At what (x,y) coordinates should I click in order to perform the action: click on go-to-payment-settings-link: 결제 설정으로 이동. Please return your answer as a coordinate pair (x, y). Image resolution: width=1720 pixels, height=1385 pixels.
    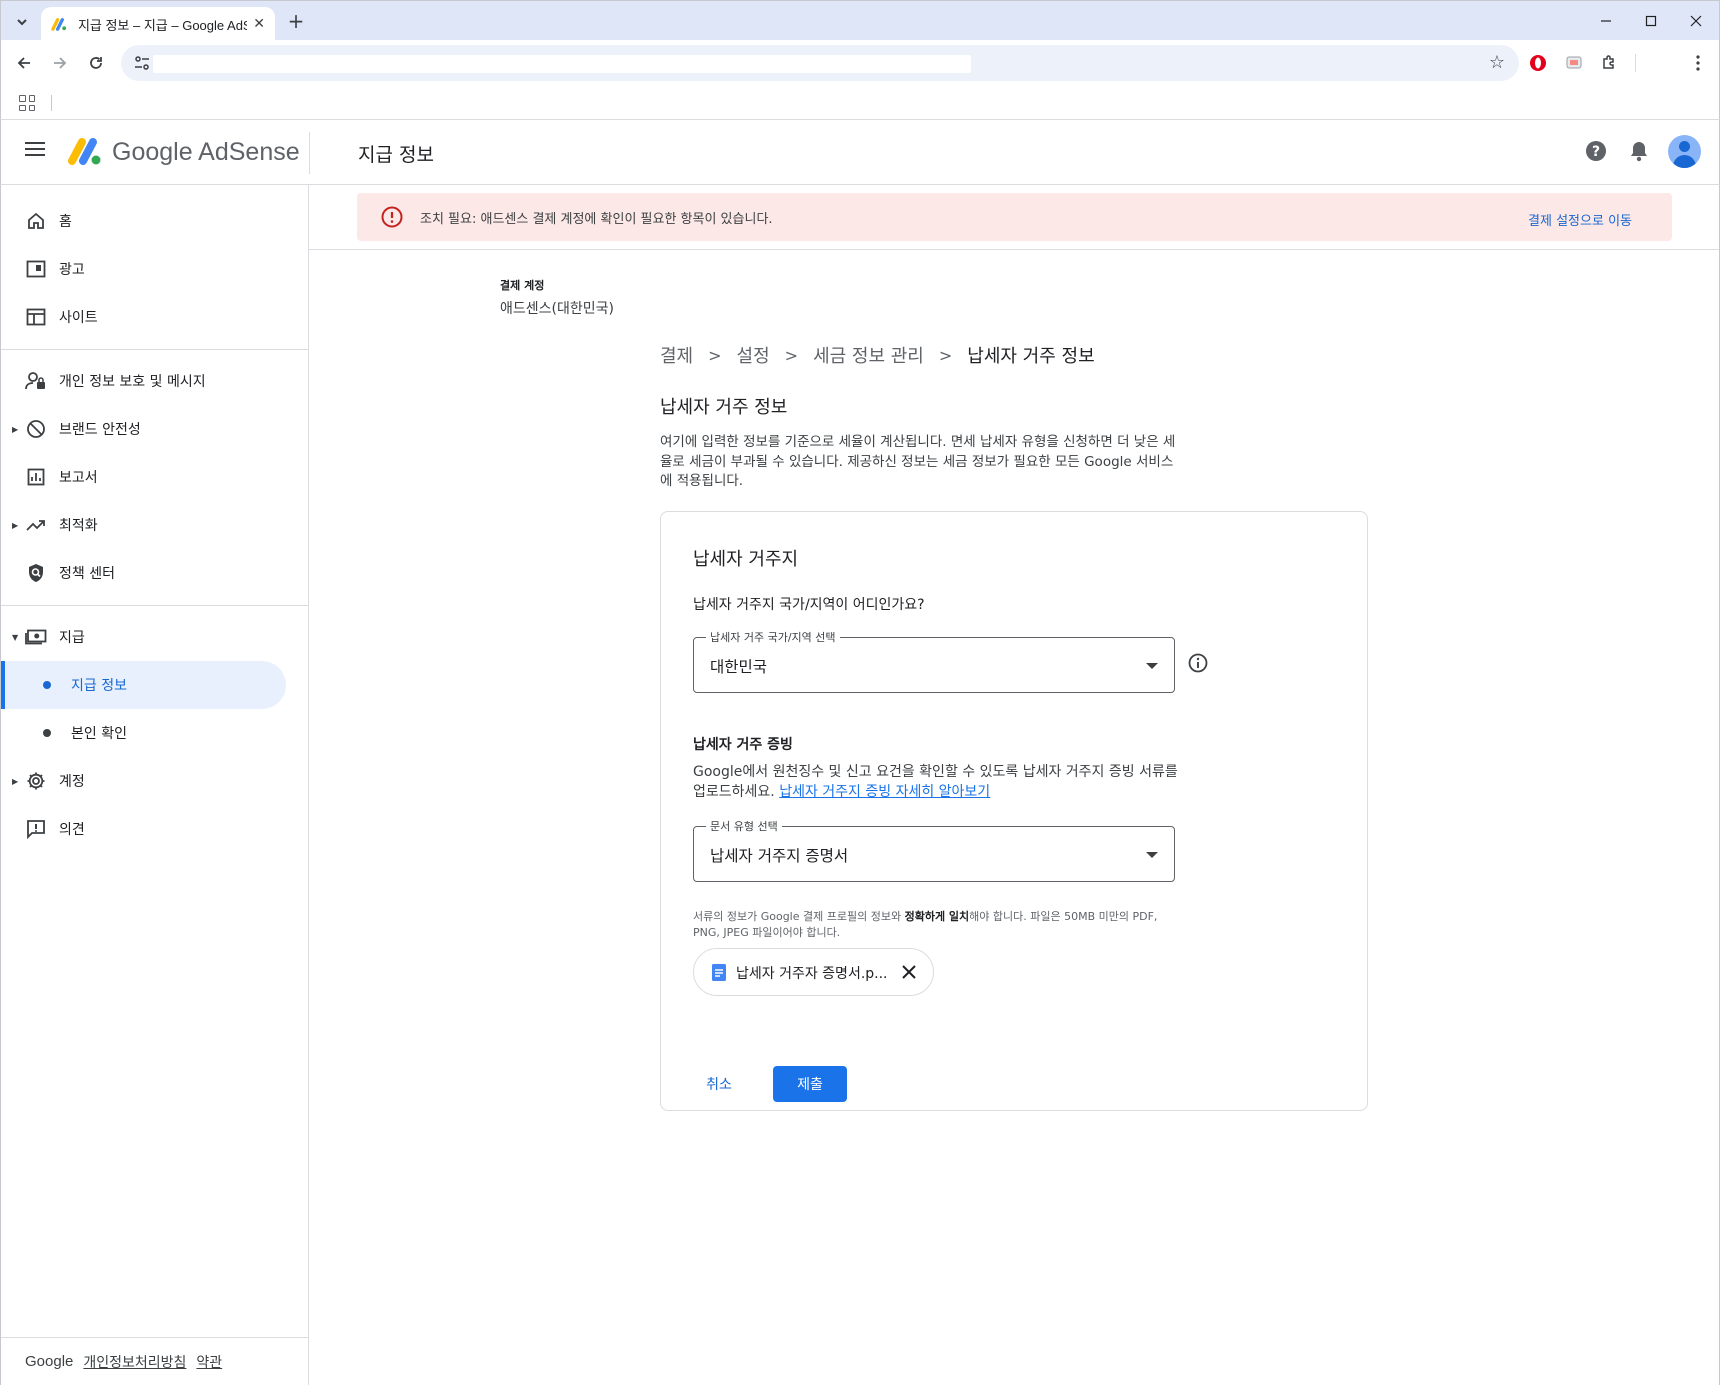
    Looking at the image, I should click on (1580, 219).